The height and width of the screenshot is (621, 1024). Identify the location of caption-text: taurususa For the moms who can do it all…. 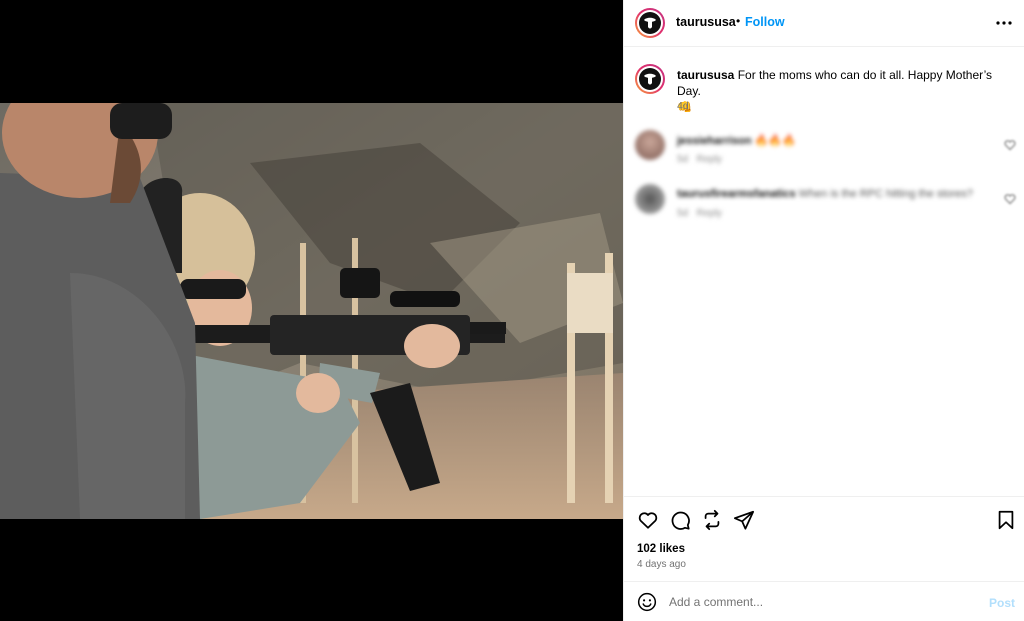
(847, 91).